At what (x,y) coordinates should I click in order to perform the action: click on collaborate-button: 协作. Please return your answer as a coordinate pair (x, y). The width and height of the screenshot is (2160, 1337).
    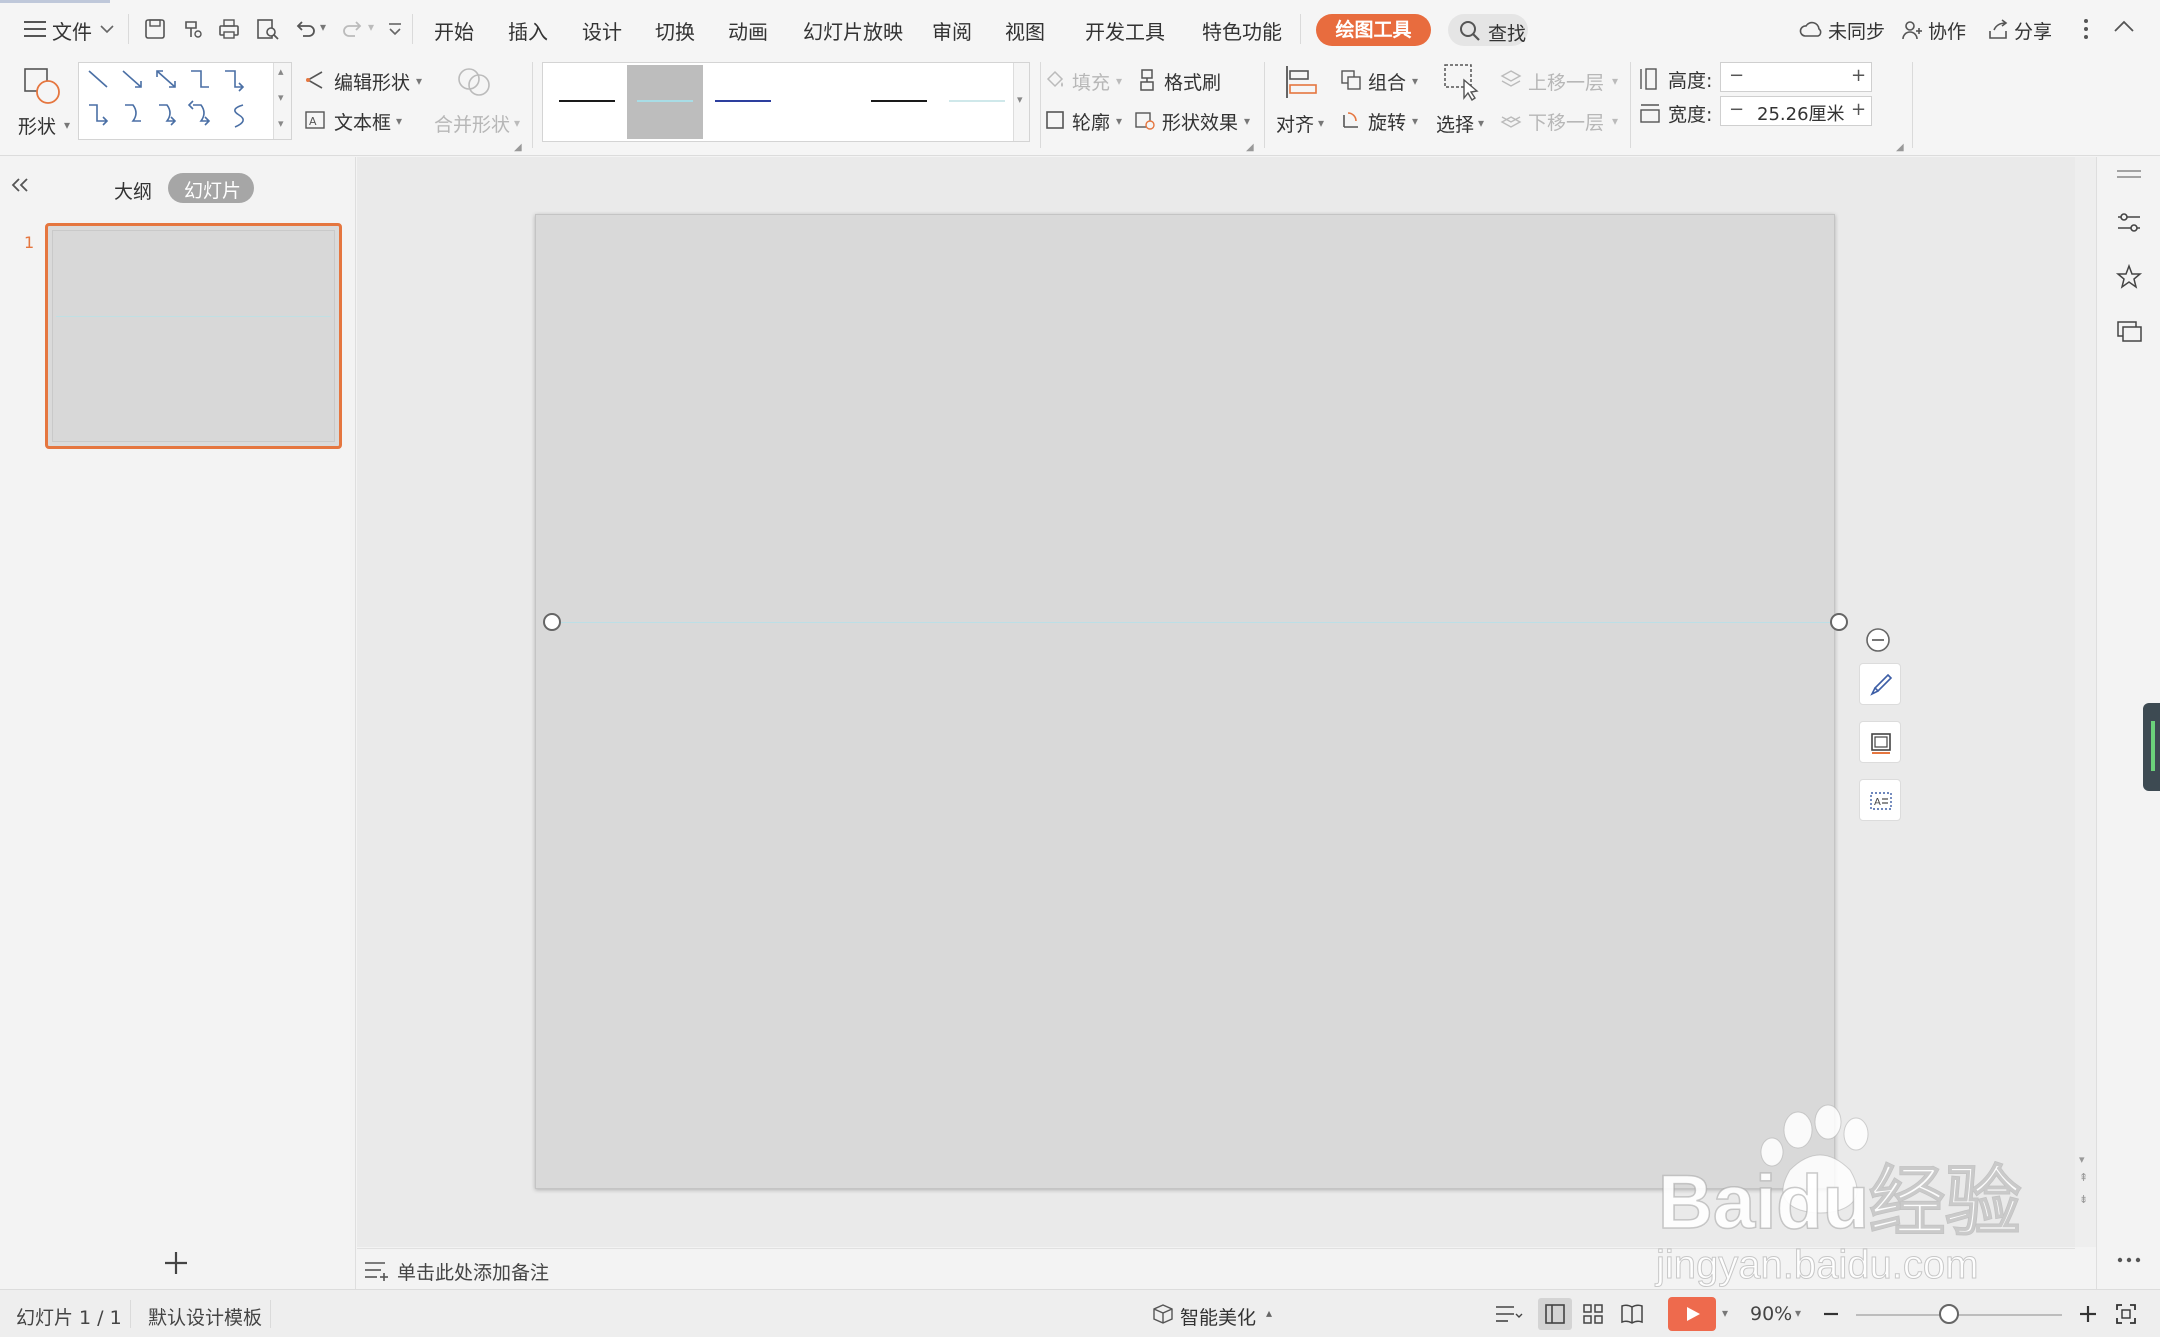
    Looking at the image, I should click on (1938, 30).